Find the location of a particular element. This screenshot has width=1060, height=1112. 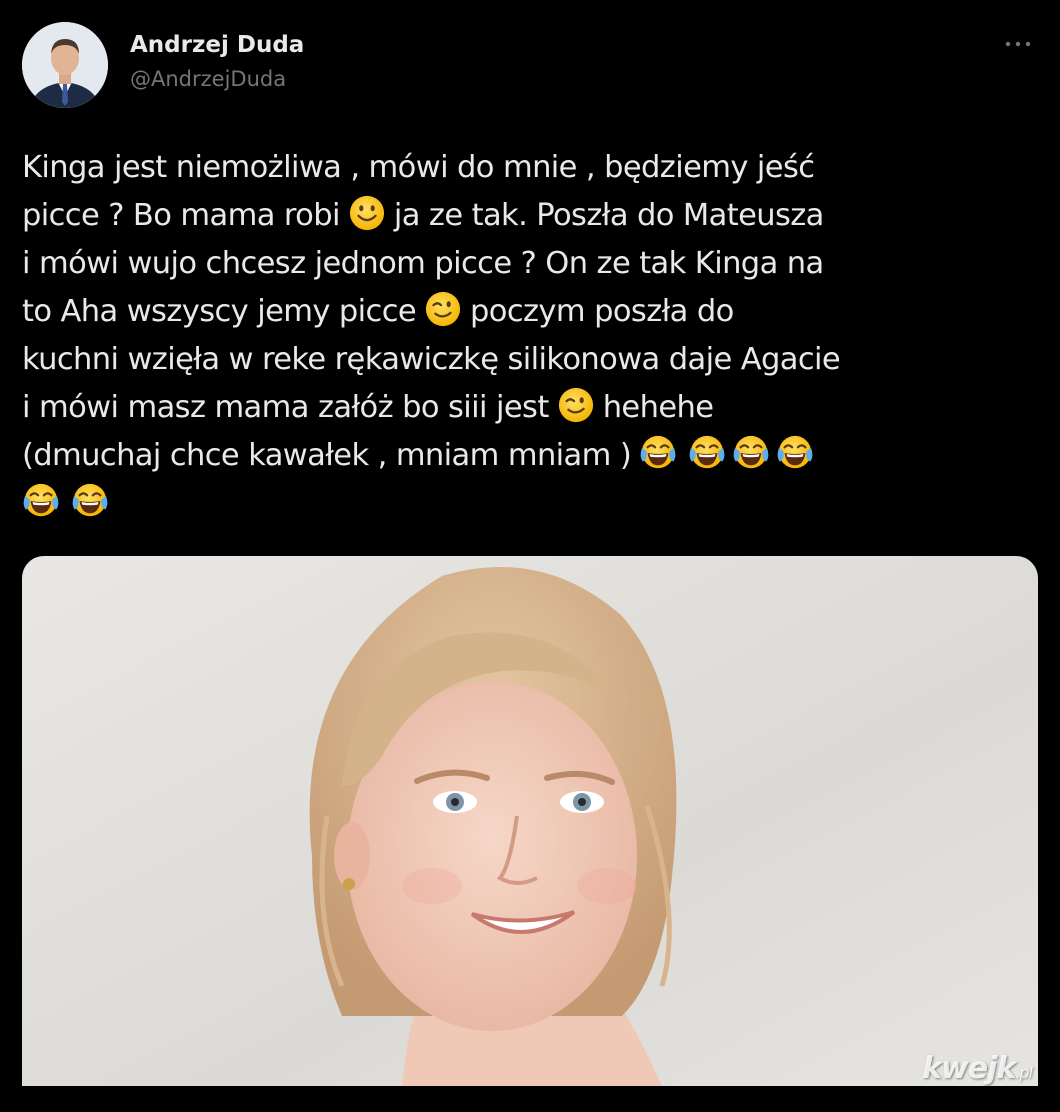

watermark-suffix: .pl is located at coordinates (1024, 1072).